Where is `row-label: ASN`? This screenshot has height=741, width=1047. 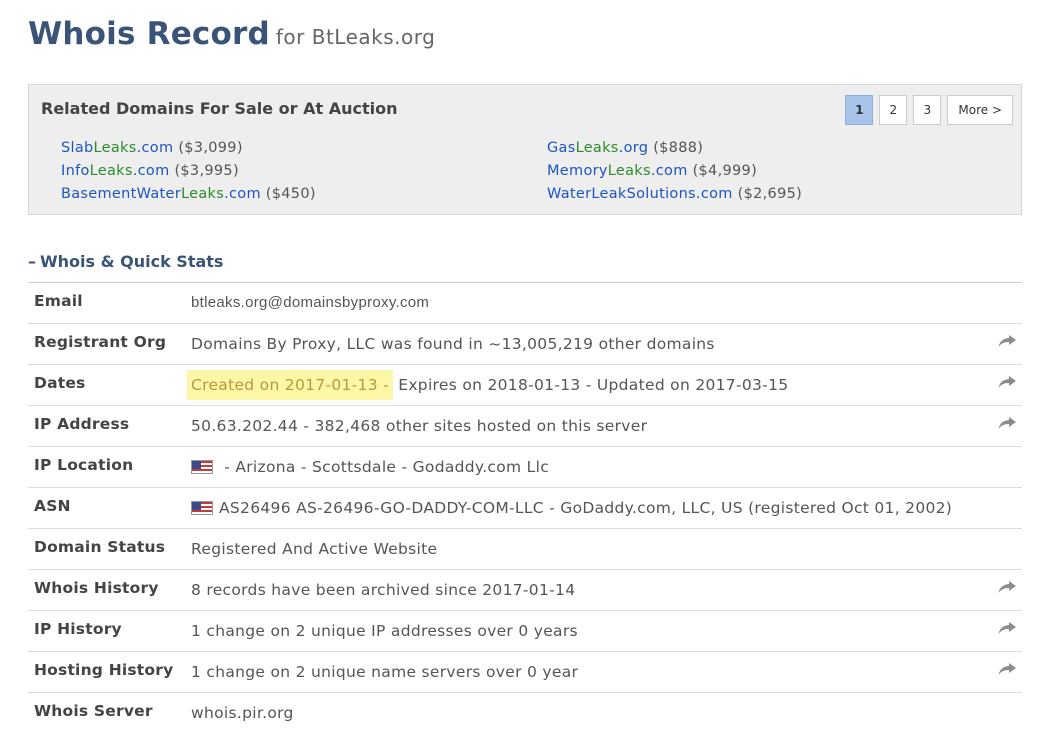 row-label: ASN is located at coordinates (108, 508).